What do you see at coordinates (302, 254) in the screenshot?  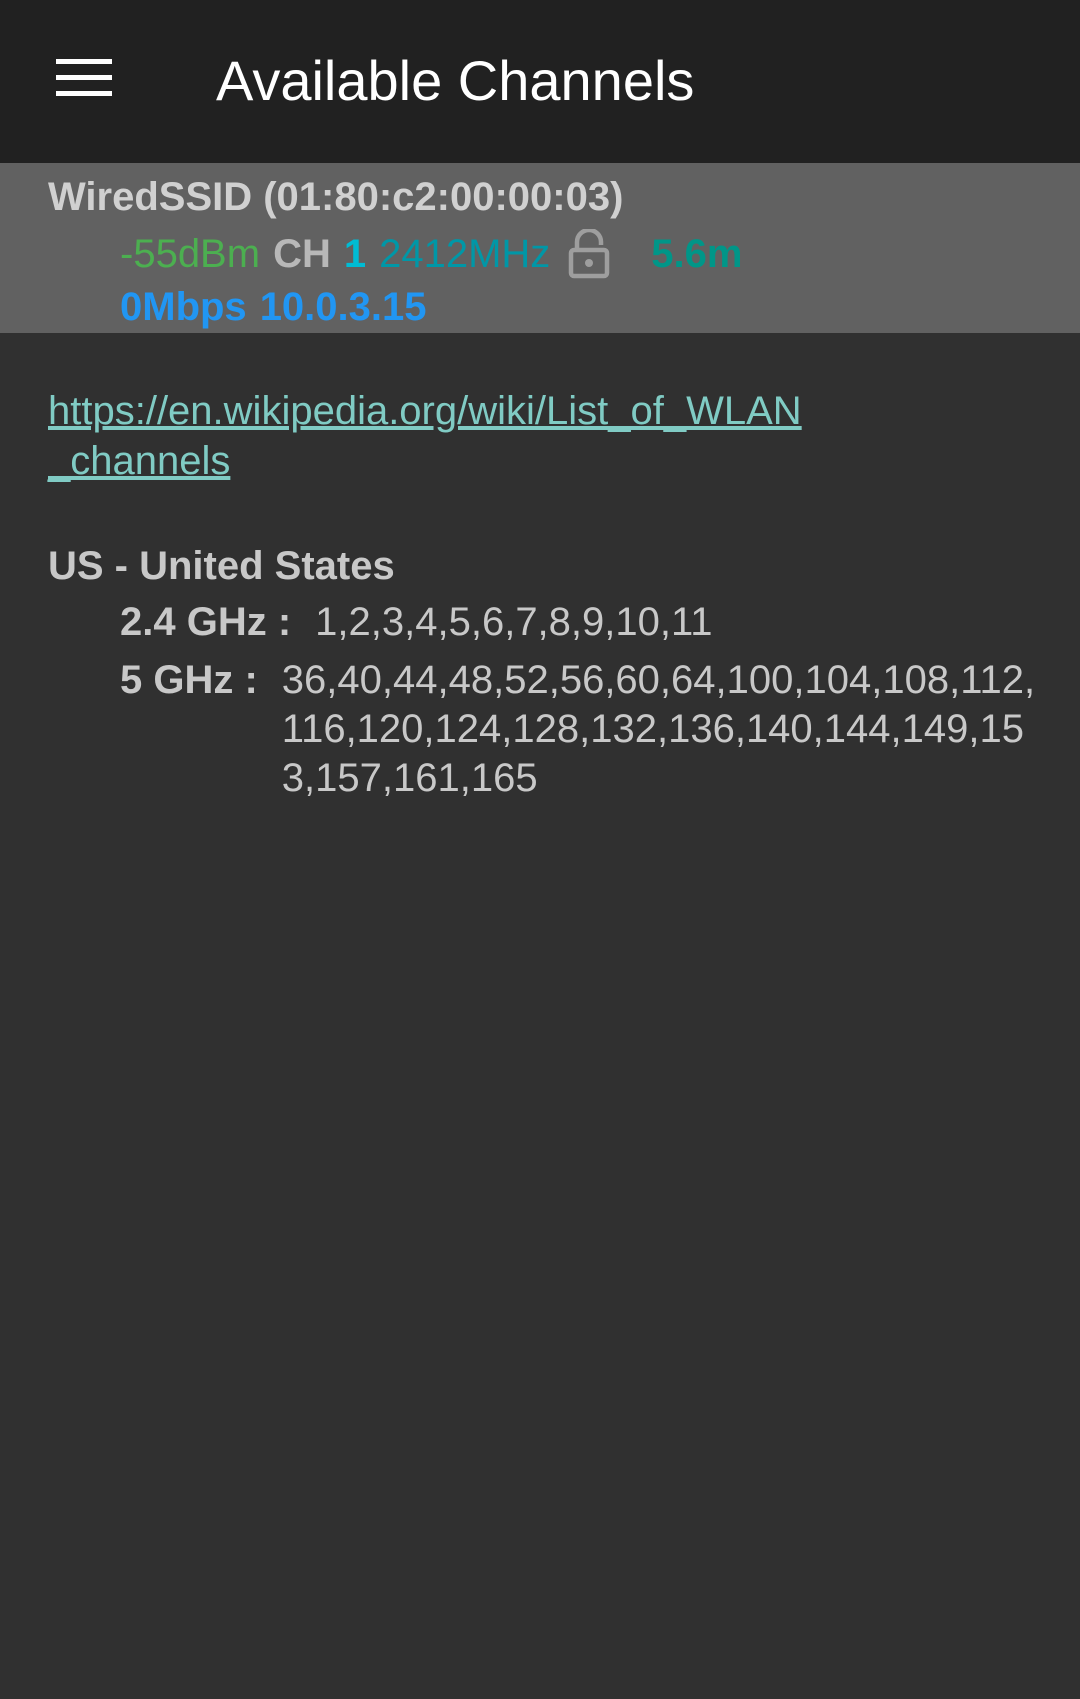 I see `channel-label: CH` at bounding box center [302, 254].